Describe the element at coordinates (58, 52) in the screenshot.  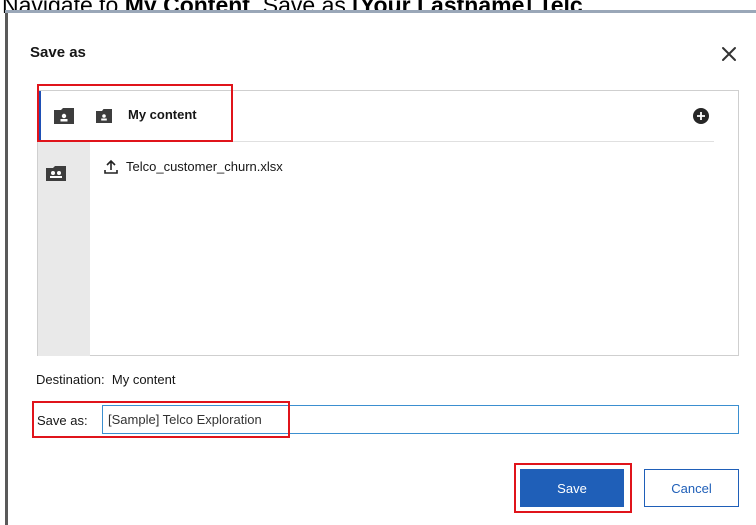
I see `dialog-title: Save as` at that location.